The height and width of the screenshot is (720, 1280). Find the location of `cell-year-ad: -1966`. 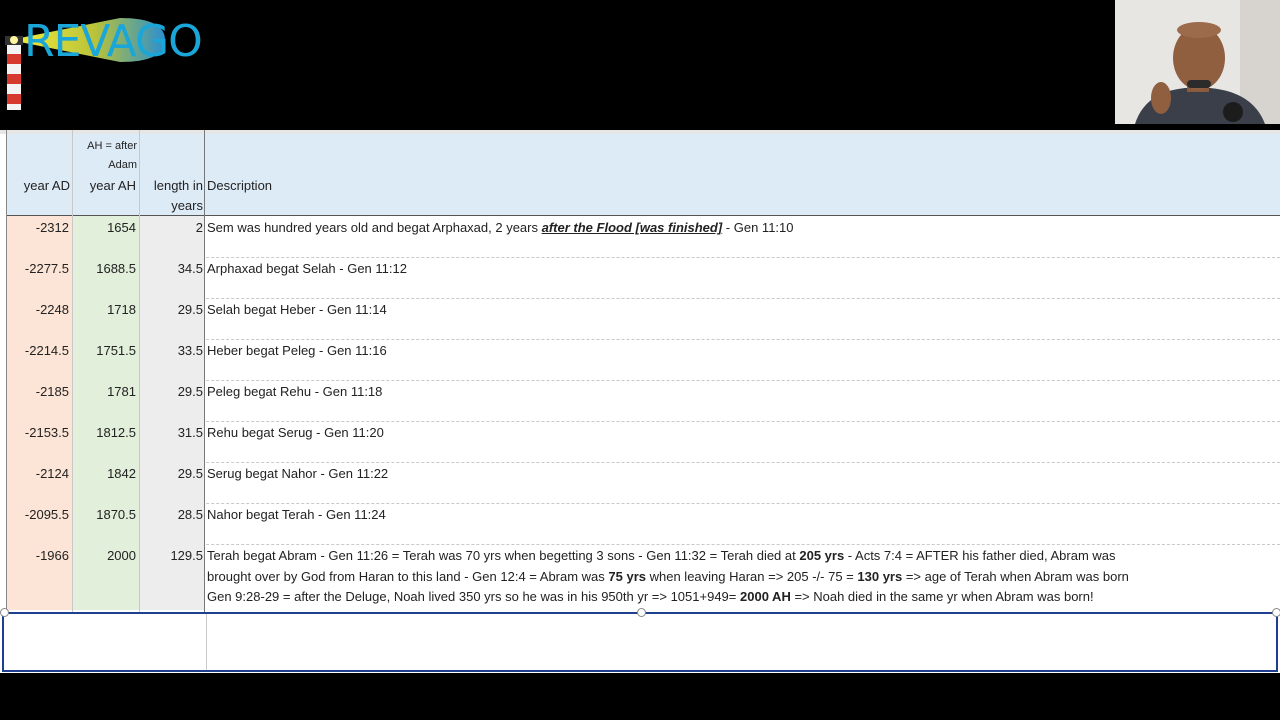

cell-year-ad: -1966 is located at coordinates (39, 577).